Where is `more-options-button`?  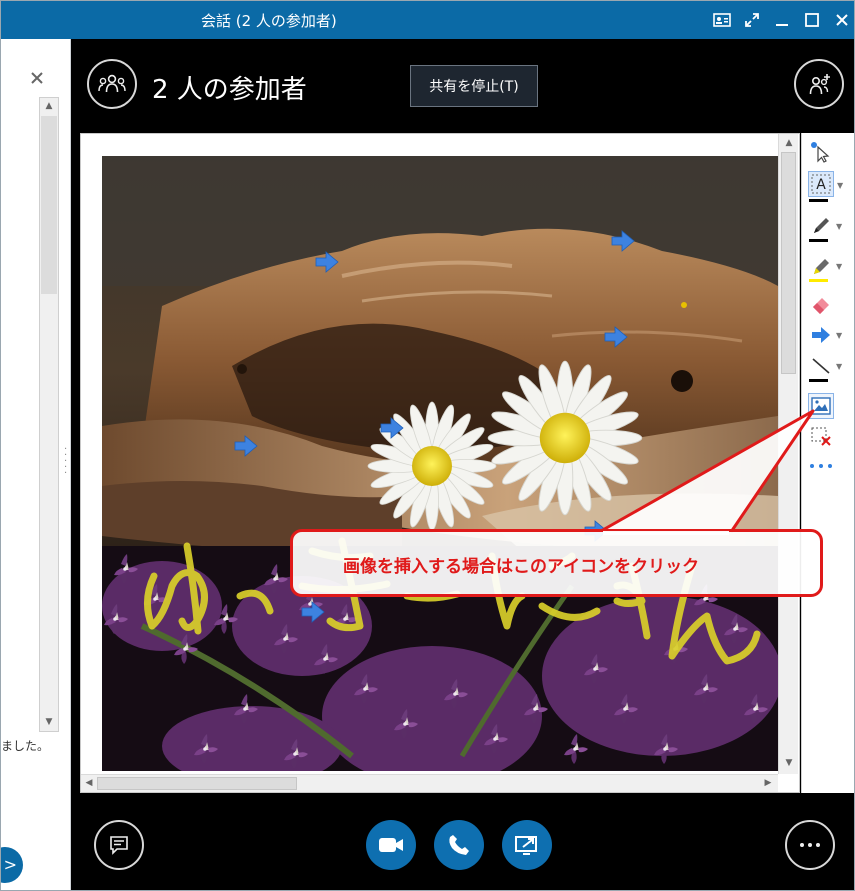
more-options-button is located at coordinates (810, 845).